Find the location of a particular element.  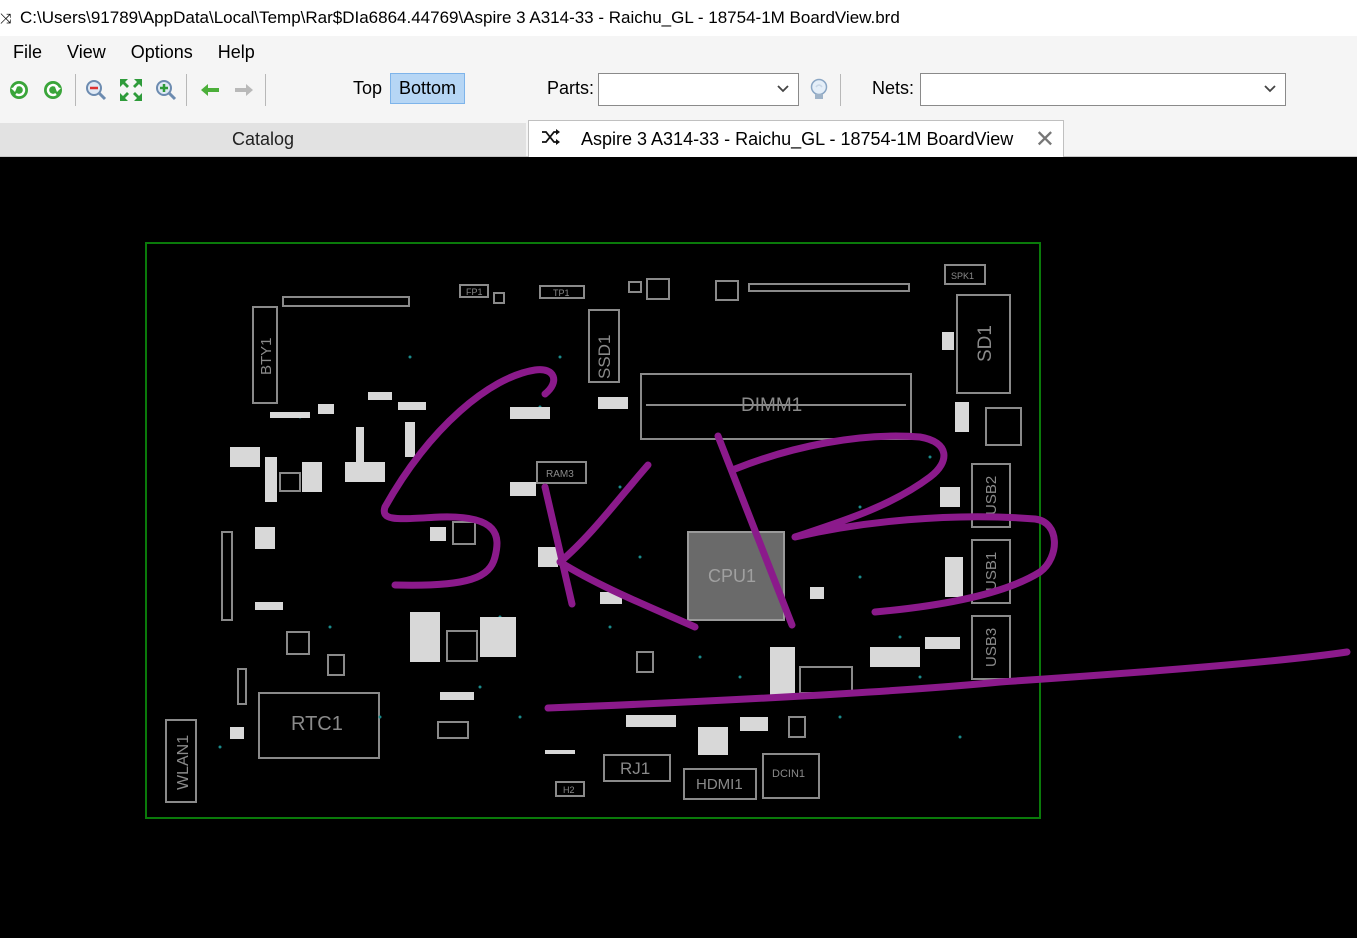

rtc1-label: RTC1 is located at coordinates (317, 724).